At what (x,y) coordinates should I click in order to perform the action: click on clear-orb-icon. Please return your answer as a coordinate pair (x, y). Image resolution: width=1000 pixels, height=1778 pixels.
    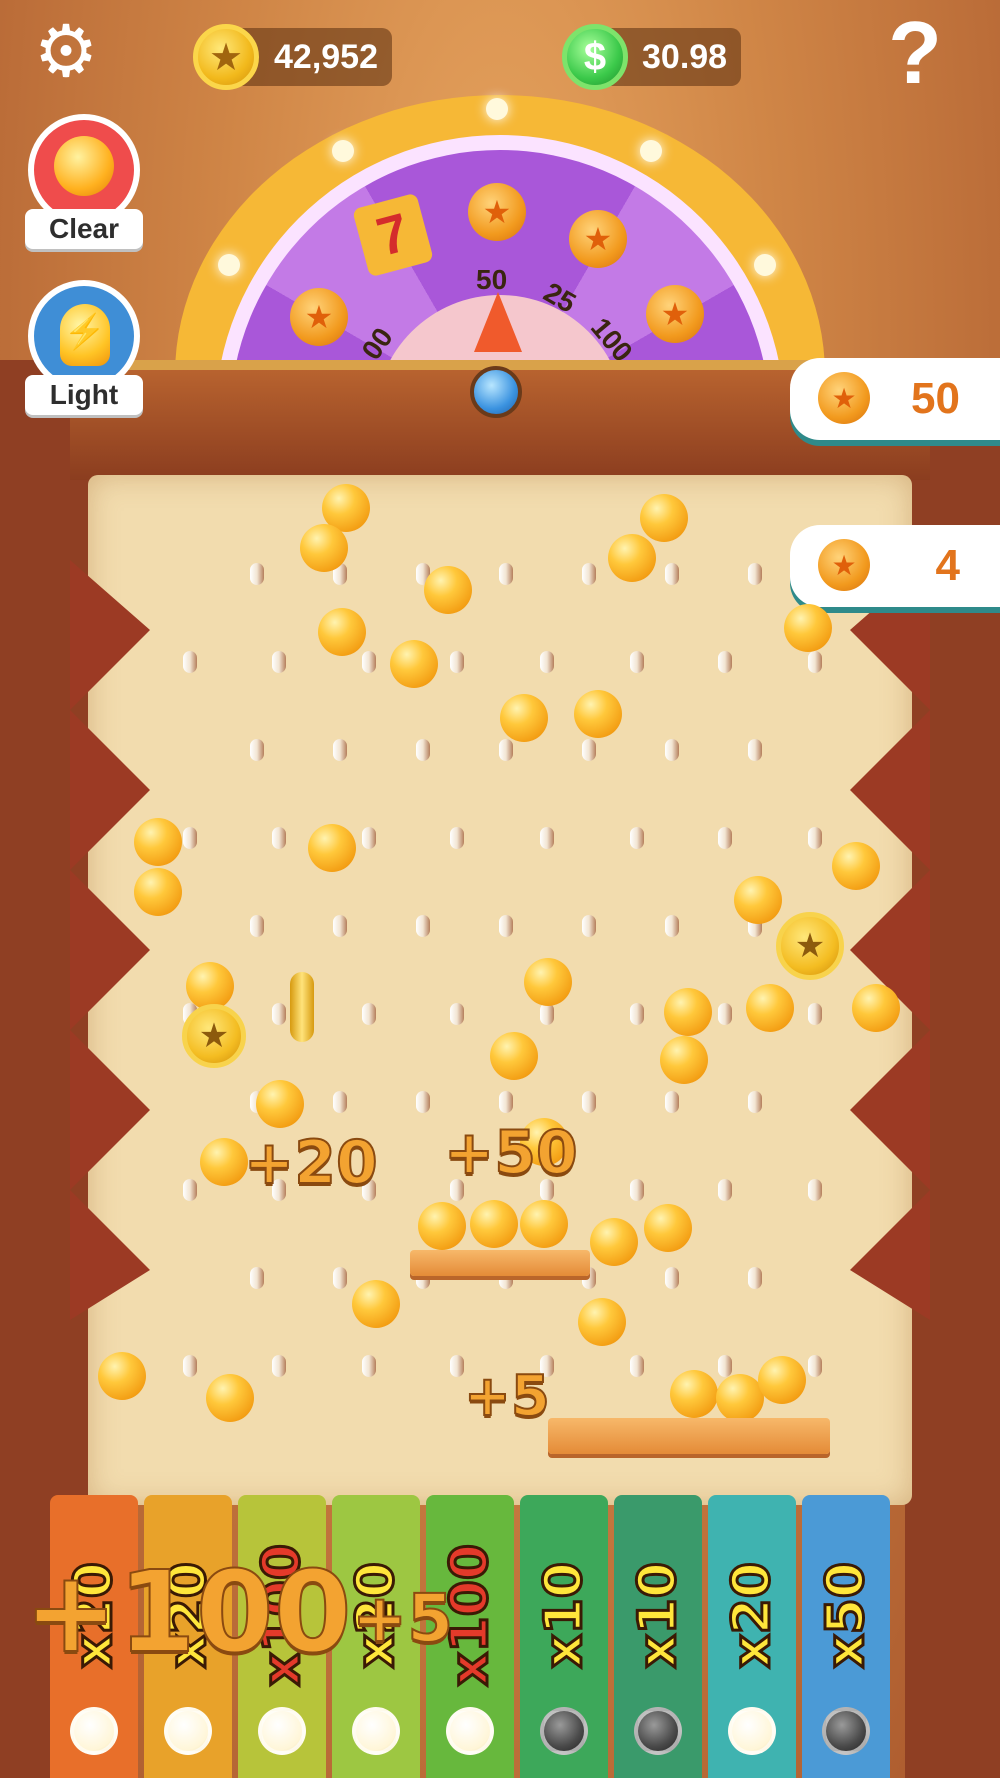
    Looking at the image, I should click on (84, 166).